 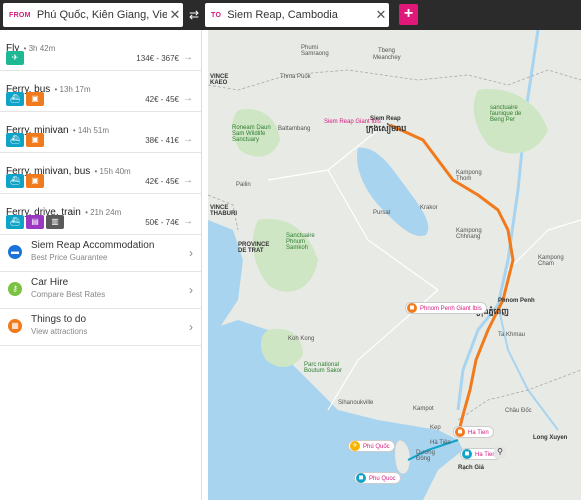 I want to click on callout-phnom-penh-ibis: ◼ Phnom Penh Giant Ibis, so click(x=446, y=308).